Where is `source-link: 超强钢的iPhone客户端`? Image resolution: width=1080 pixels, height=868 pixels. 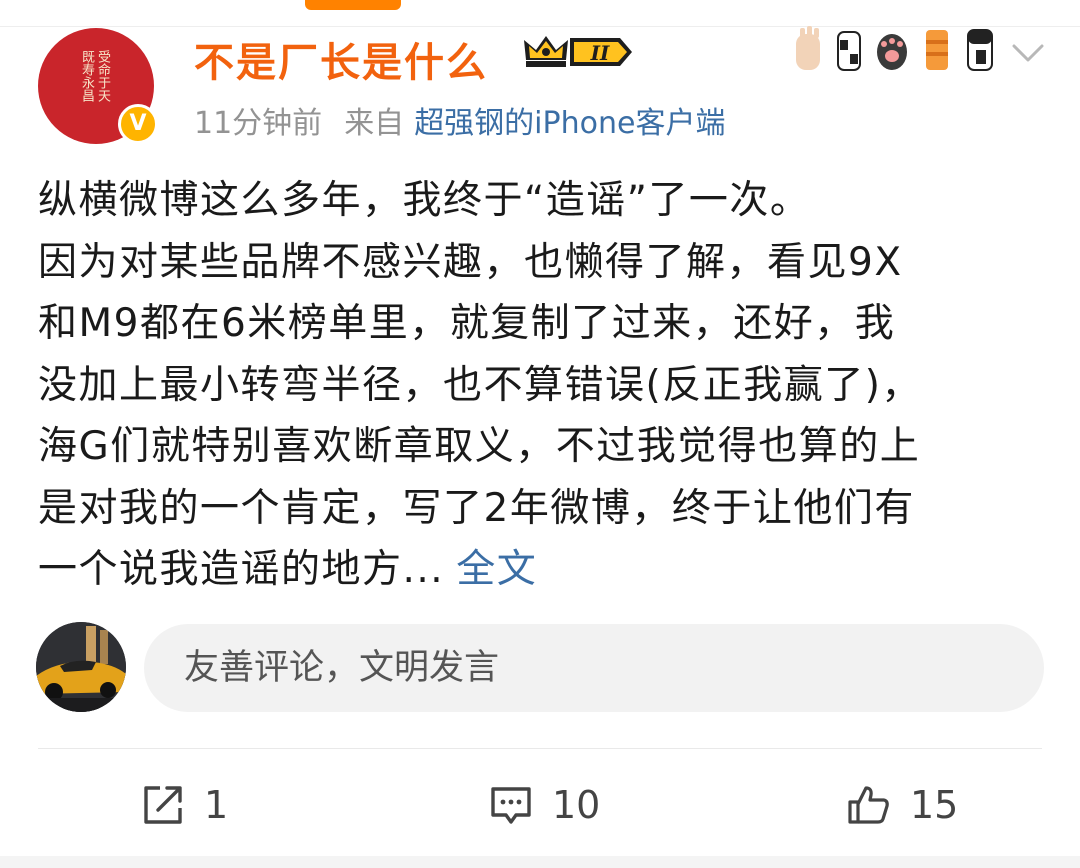
source-link: 超强钢的iPhone客户端 is located at coordinates (569, 123).